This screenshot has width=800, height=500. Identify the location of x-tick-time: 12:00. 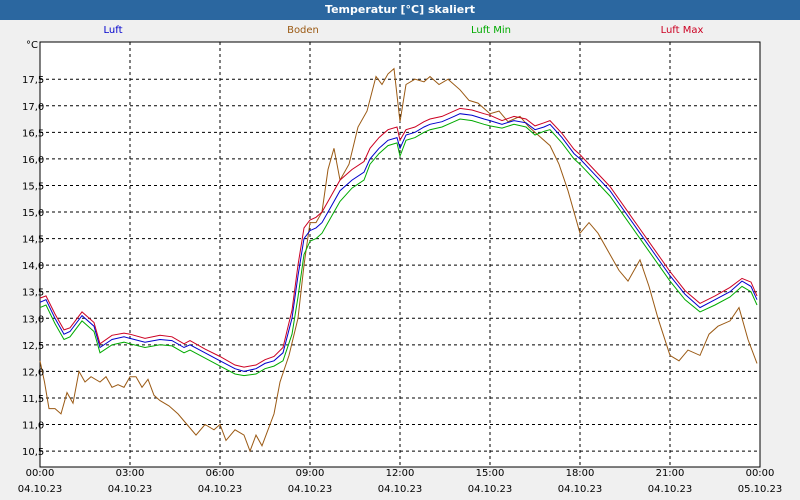
(400, 473).